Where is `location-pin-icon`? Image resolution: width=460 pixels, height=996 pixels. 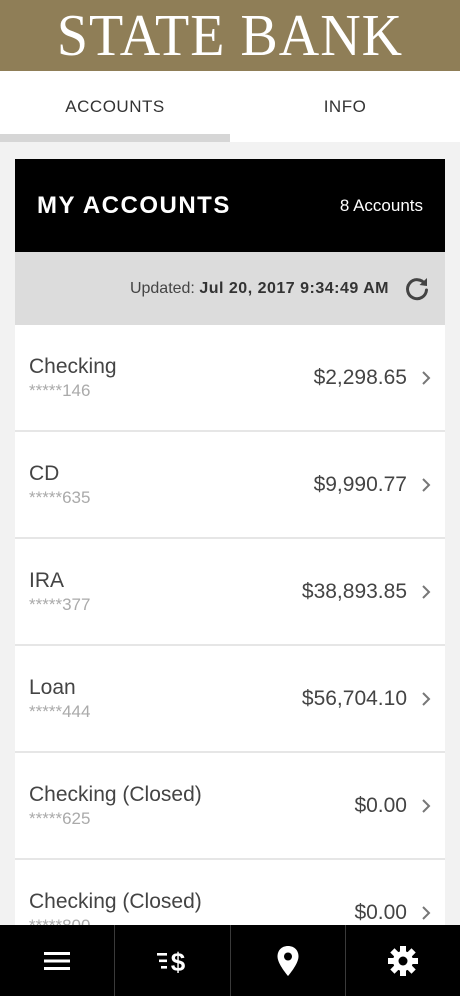
location-pin-icon is located at coordinates (288, 961).